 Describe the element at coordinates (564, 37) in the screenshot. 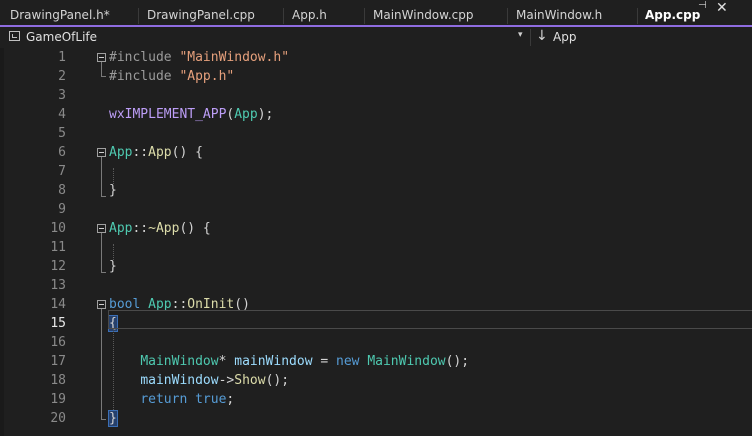

I see `member-selector: App` at that location.